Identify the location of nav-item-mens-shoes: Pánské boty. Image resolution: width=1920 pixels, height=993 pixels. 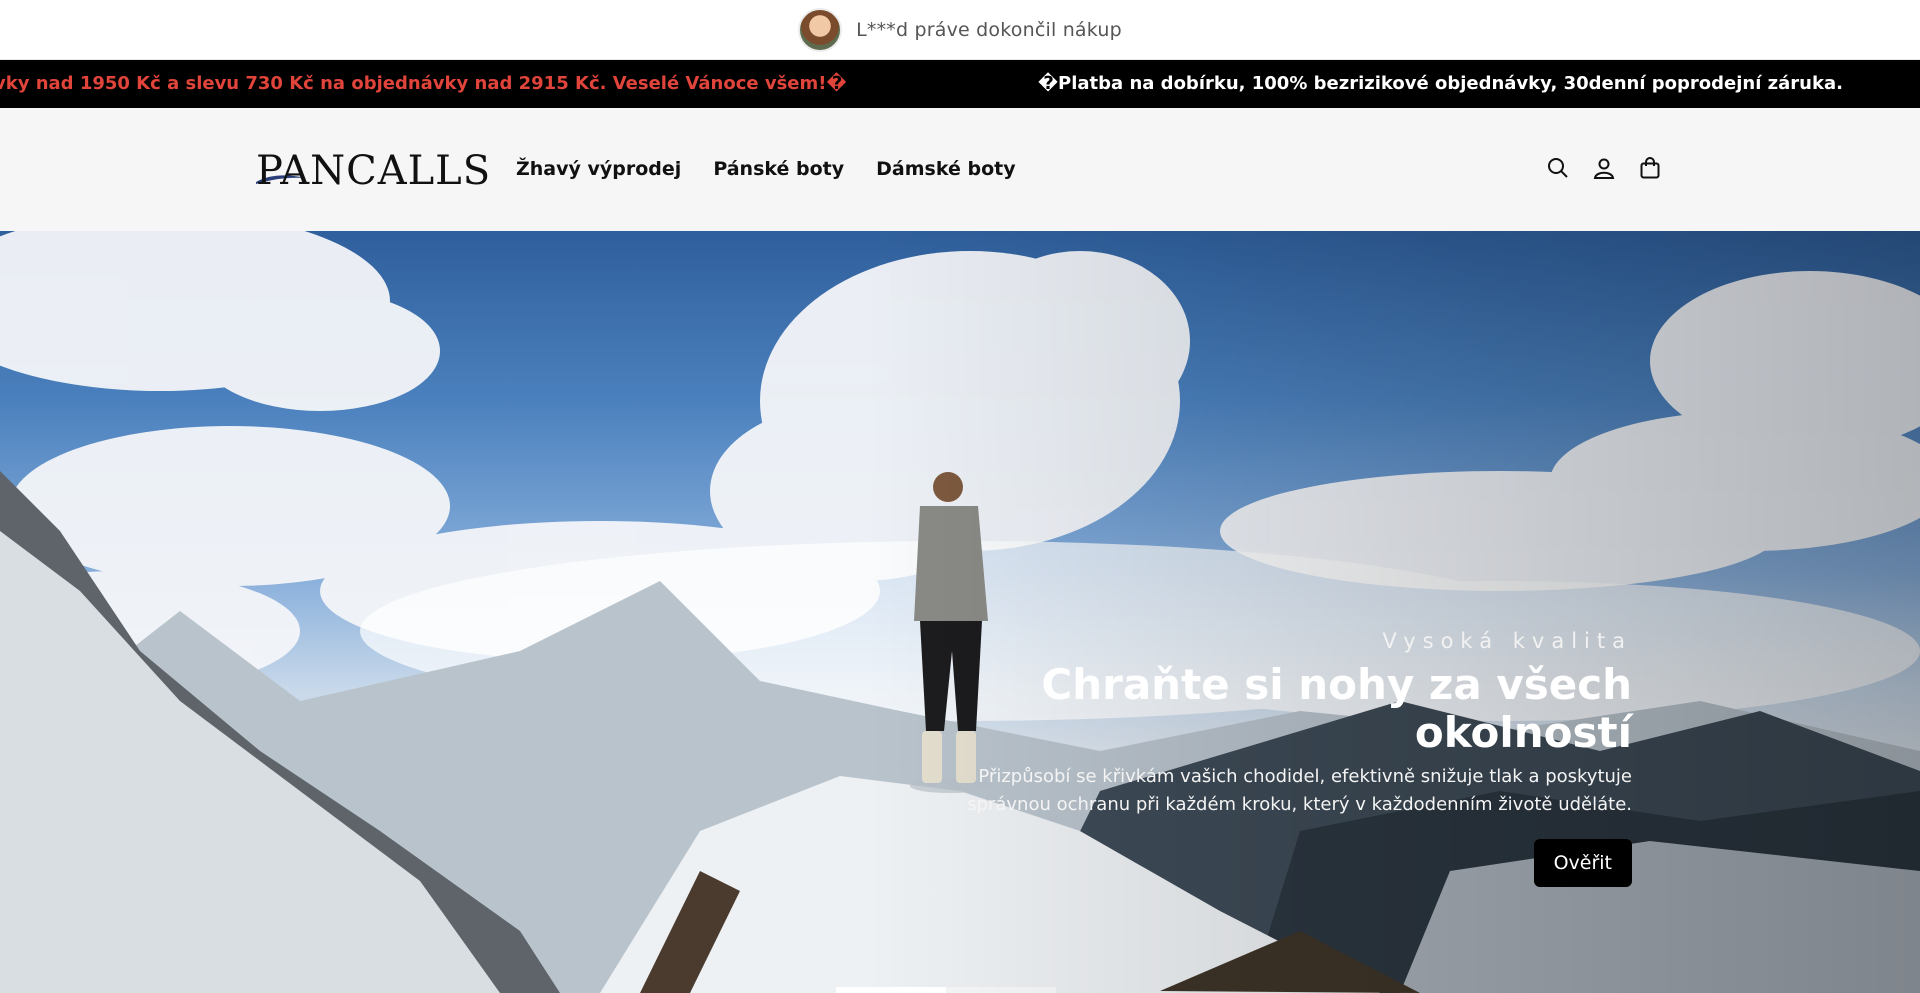
(778, 169).